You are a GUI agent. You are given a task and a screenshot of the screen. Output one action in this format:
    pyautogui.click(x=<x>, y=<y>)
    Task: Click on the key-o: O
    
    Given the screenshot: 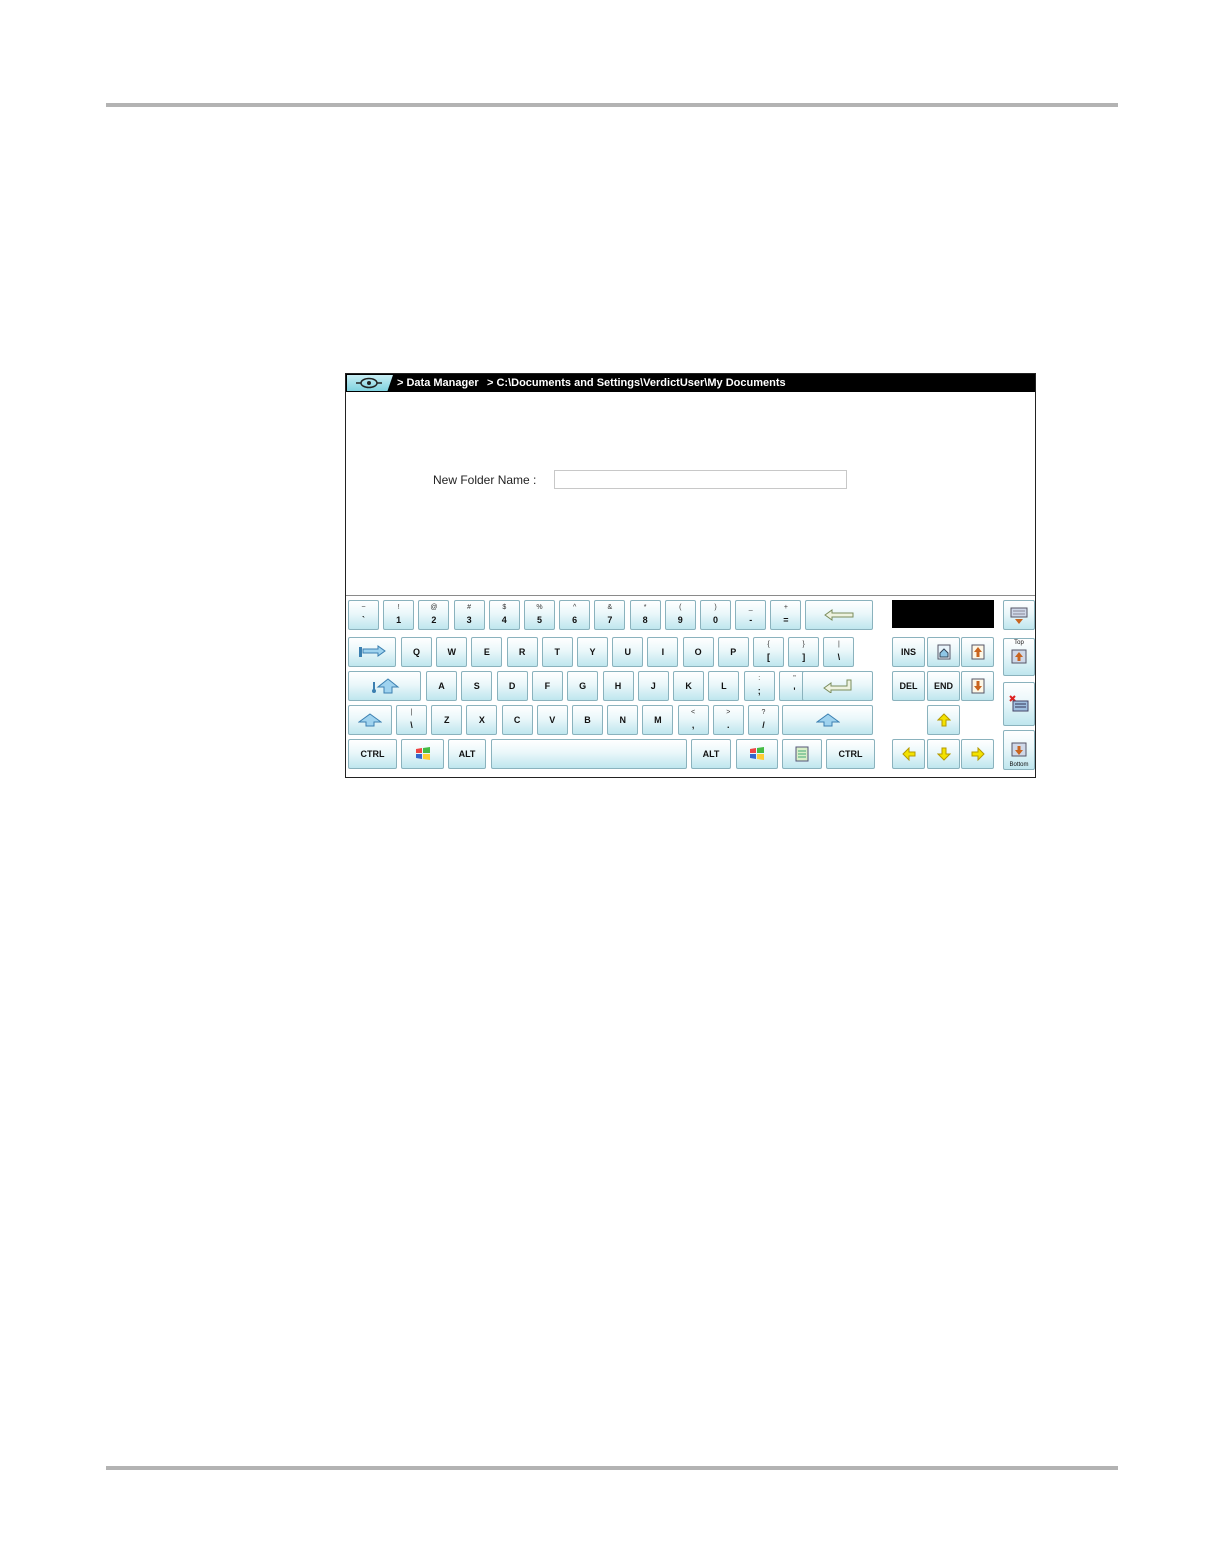 What is the action you would take?
    pyautogui.click(x=698, y=652)
    